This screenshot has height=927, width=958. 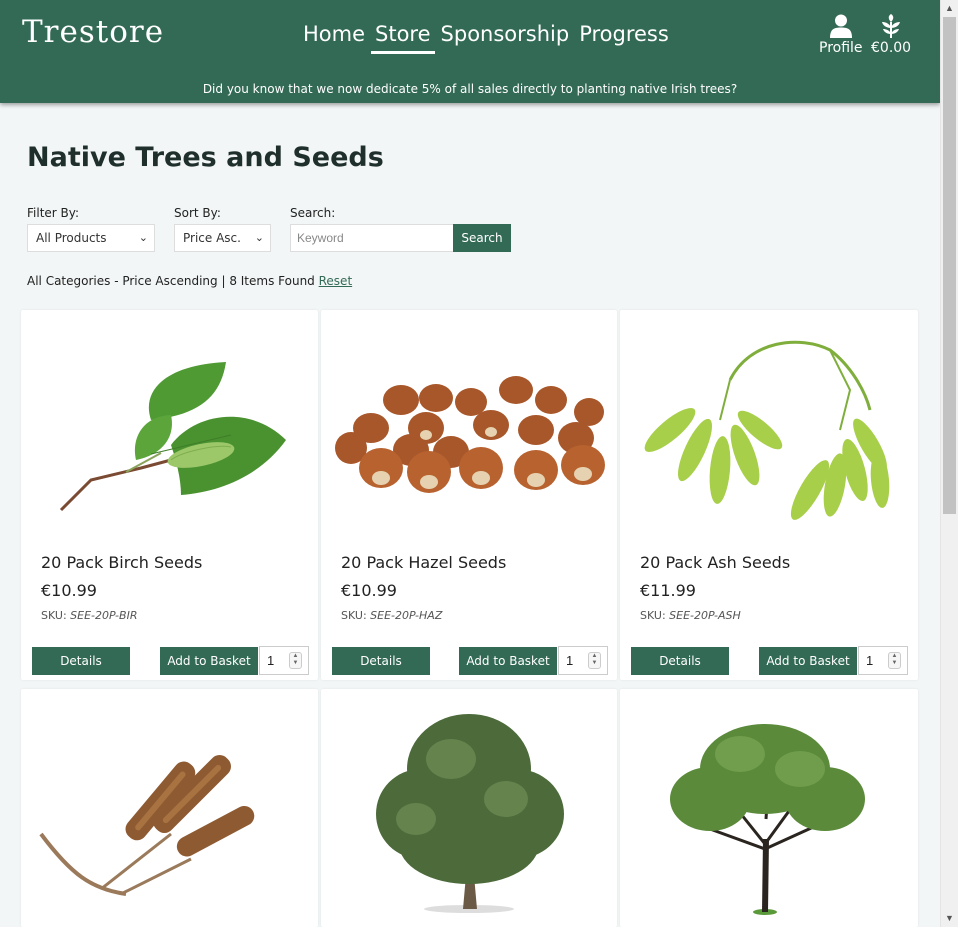 I want to click on filter-label: Filter By:, so click(x=53, y=213).